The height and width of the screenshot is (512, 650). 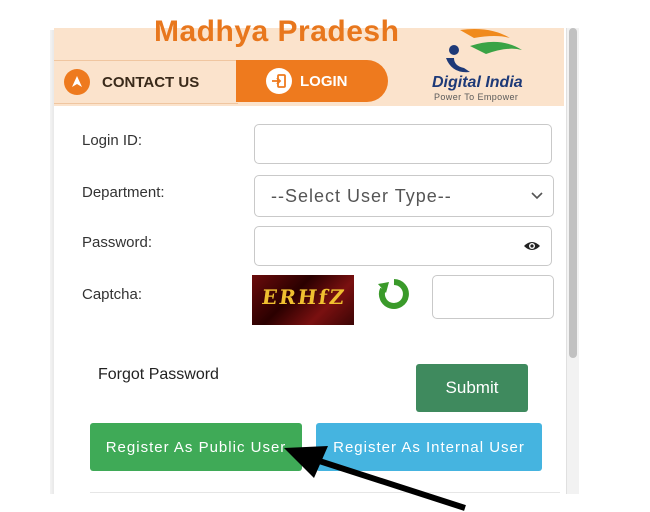 What do you see at coordinates (77, 82) in the screenshot?
I see `compass-arrow-icon` at bounding box center [77, 82].